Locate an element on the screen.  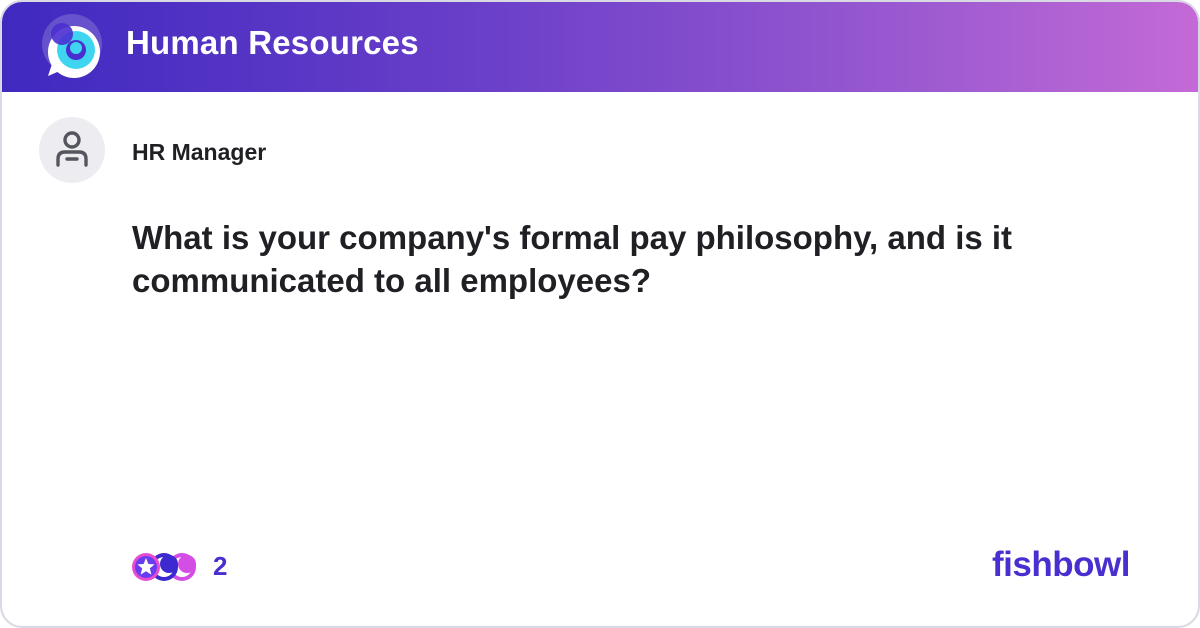
avatar is located at coordinates (72, 150).